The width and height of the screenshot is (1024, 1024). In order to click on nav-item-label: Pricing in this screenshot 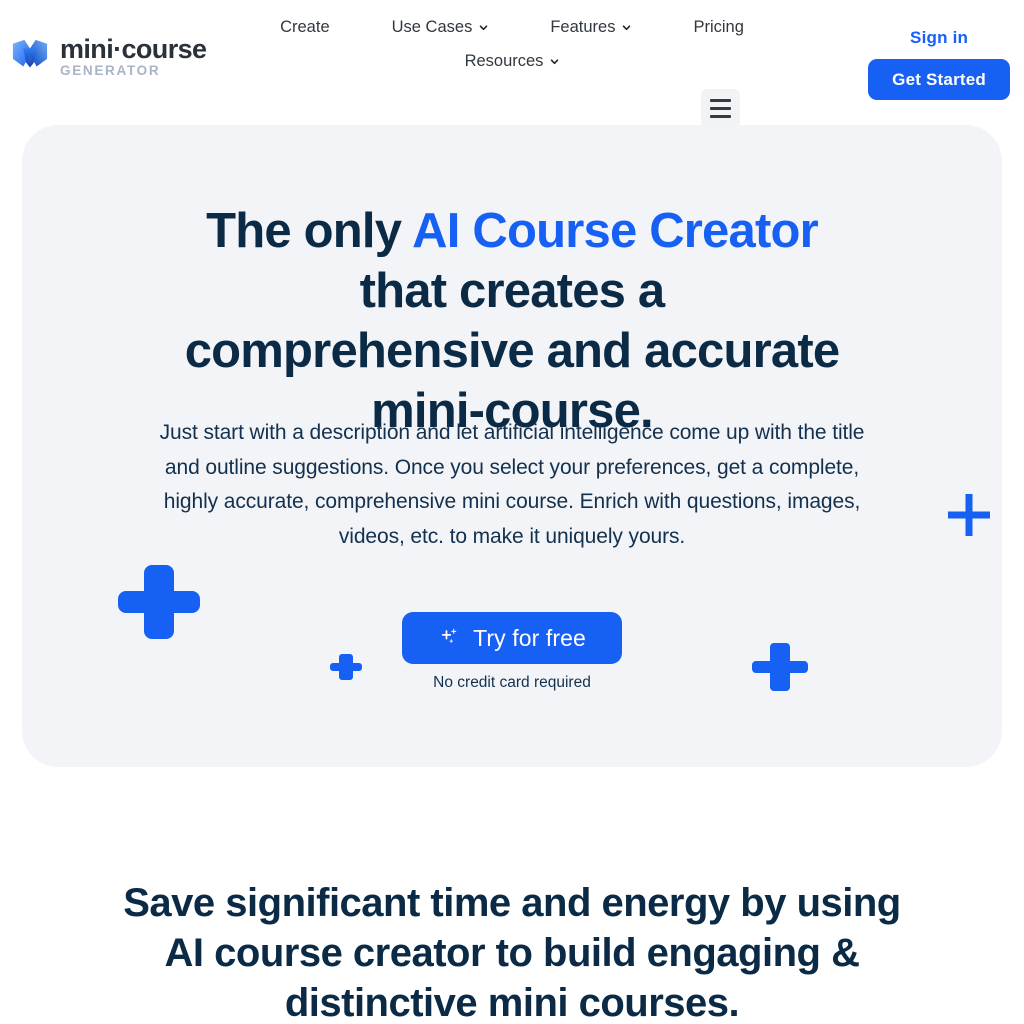, I will do `click(718, 27)`.